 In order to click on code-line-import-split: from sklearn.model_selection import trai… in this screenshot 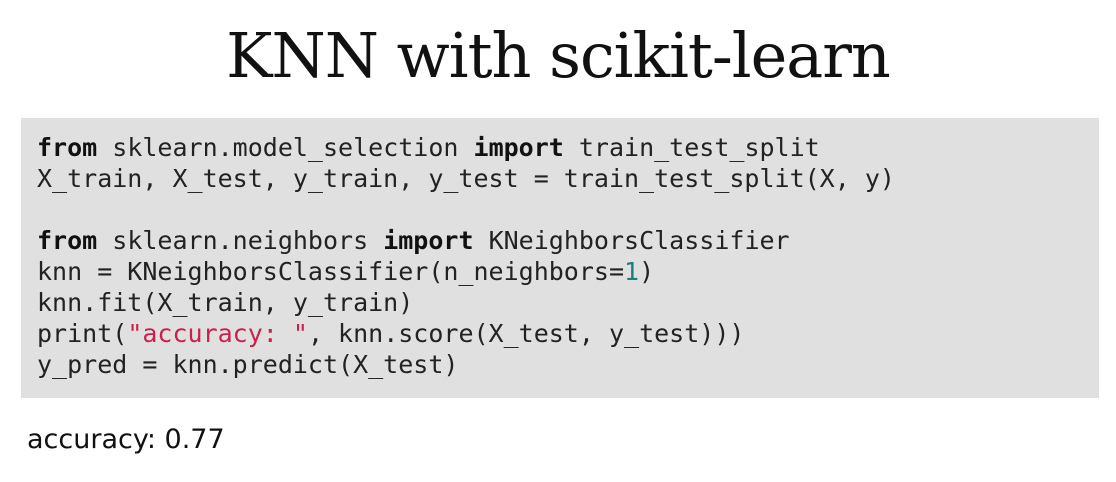, I will do `click(568, 147)`.